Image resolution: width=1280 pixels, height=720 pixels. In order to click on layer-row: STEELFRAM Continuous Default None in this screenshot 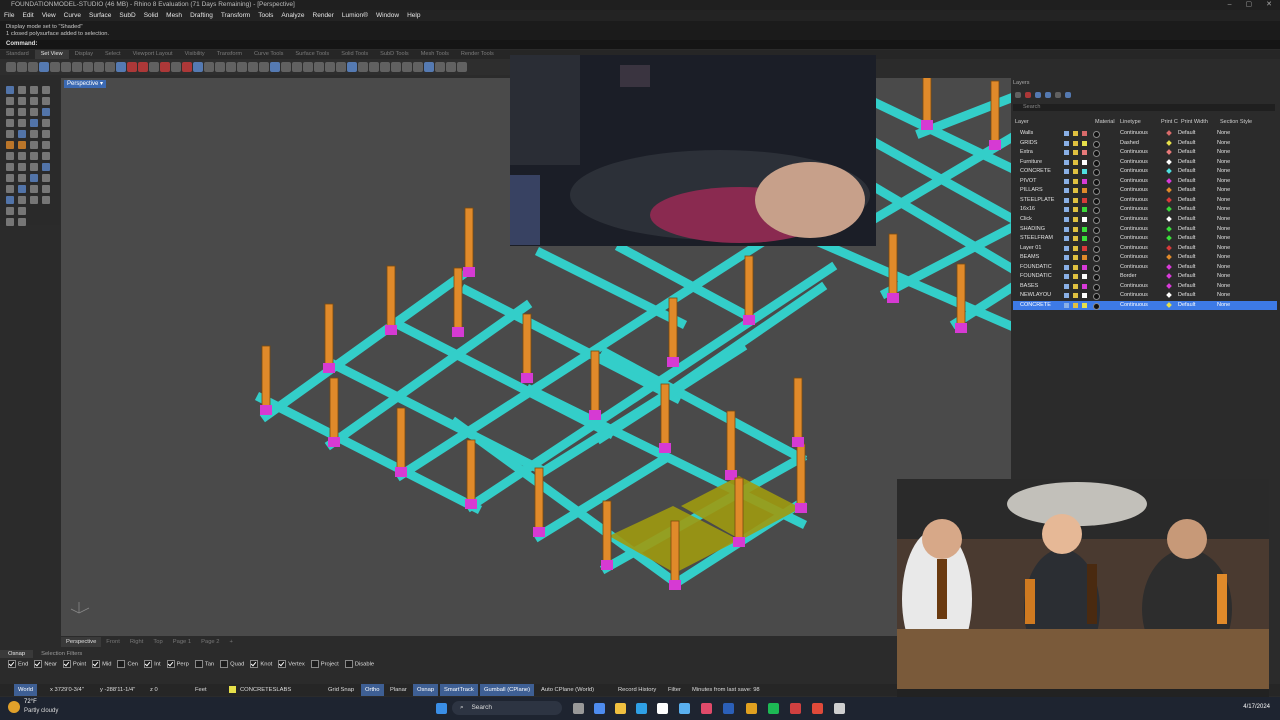, I will do `click(1145, 239)`.